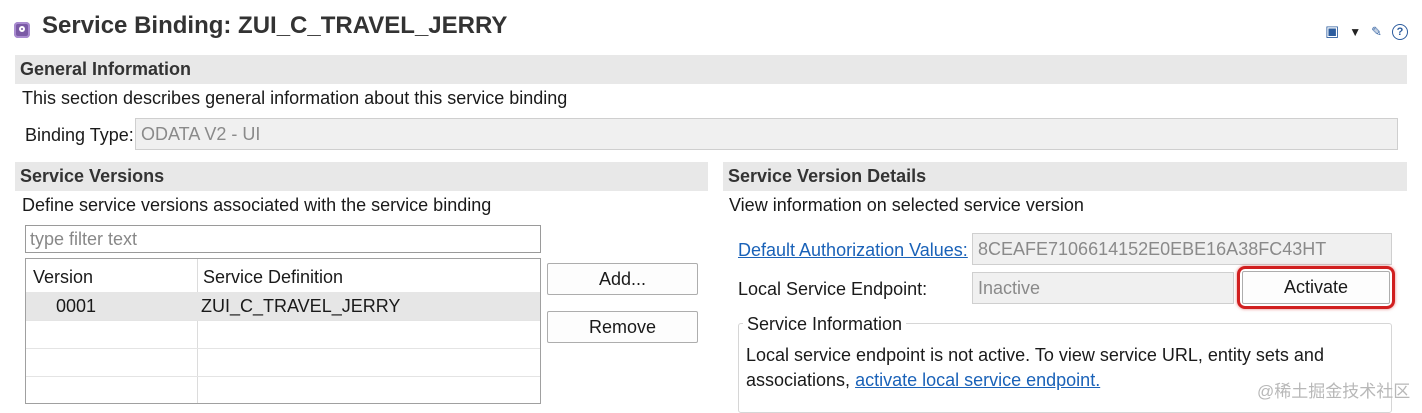  I want to click on default-authorization-values-link: Default Authorization Values:, so click(853, 250).